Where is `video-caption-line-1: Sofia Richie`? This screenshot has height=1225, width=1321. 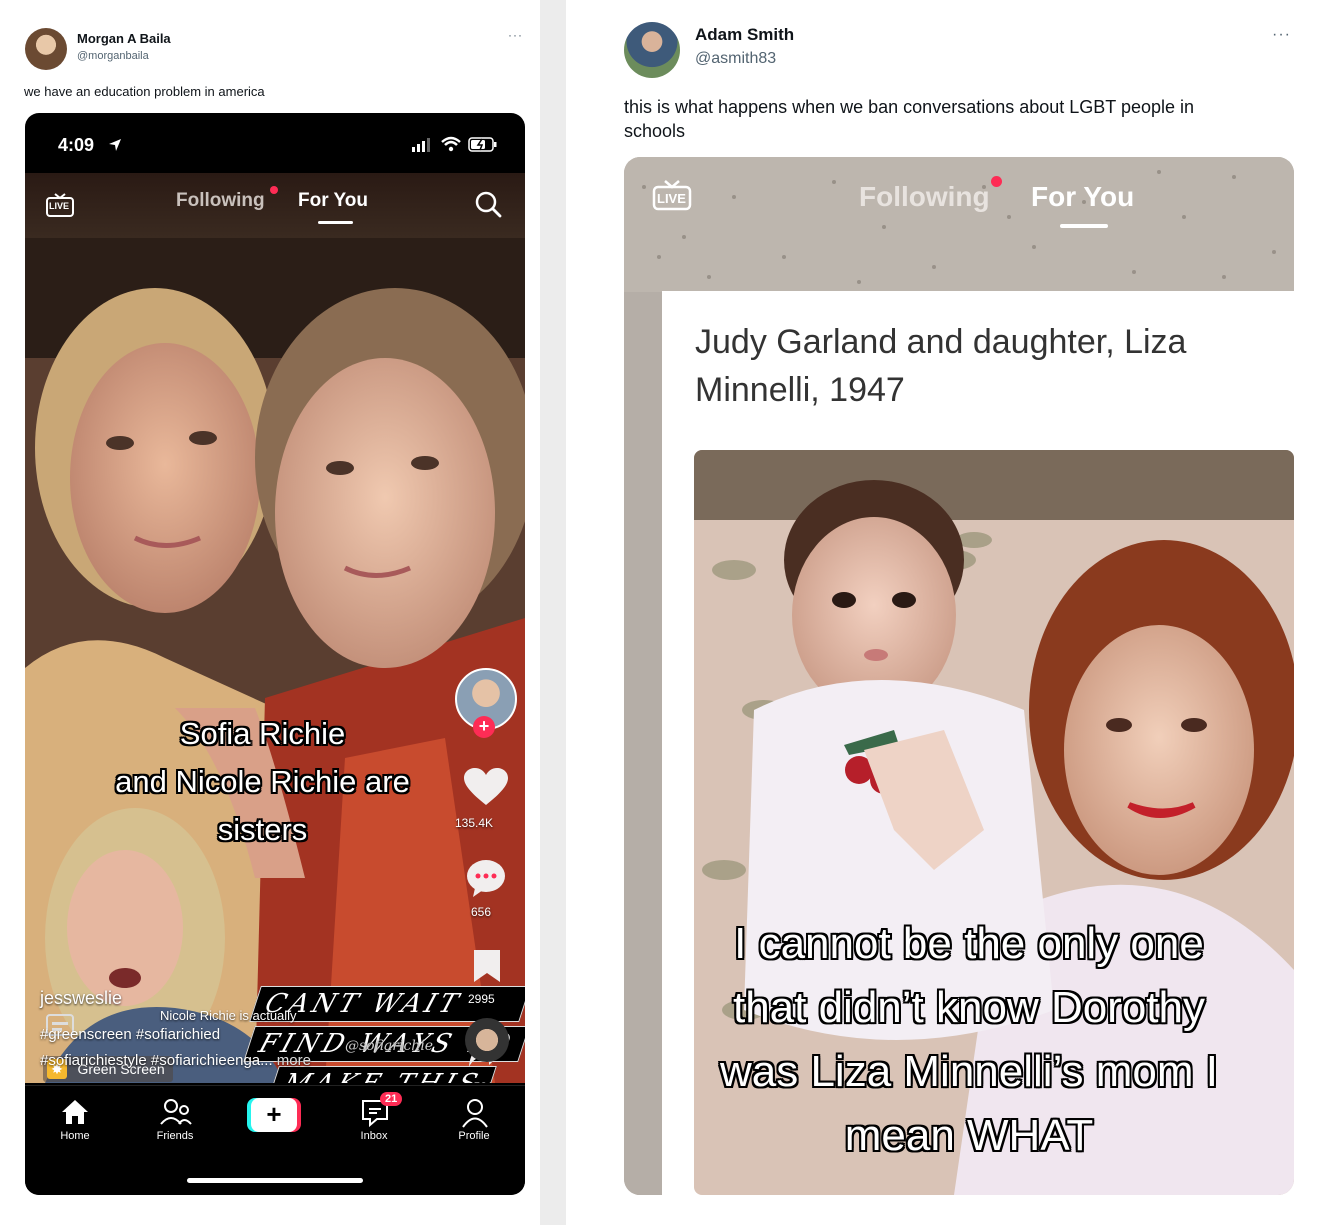
video-caption-line-1: Sofia Richie is located at coordinates (262, 733).